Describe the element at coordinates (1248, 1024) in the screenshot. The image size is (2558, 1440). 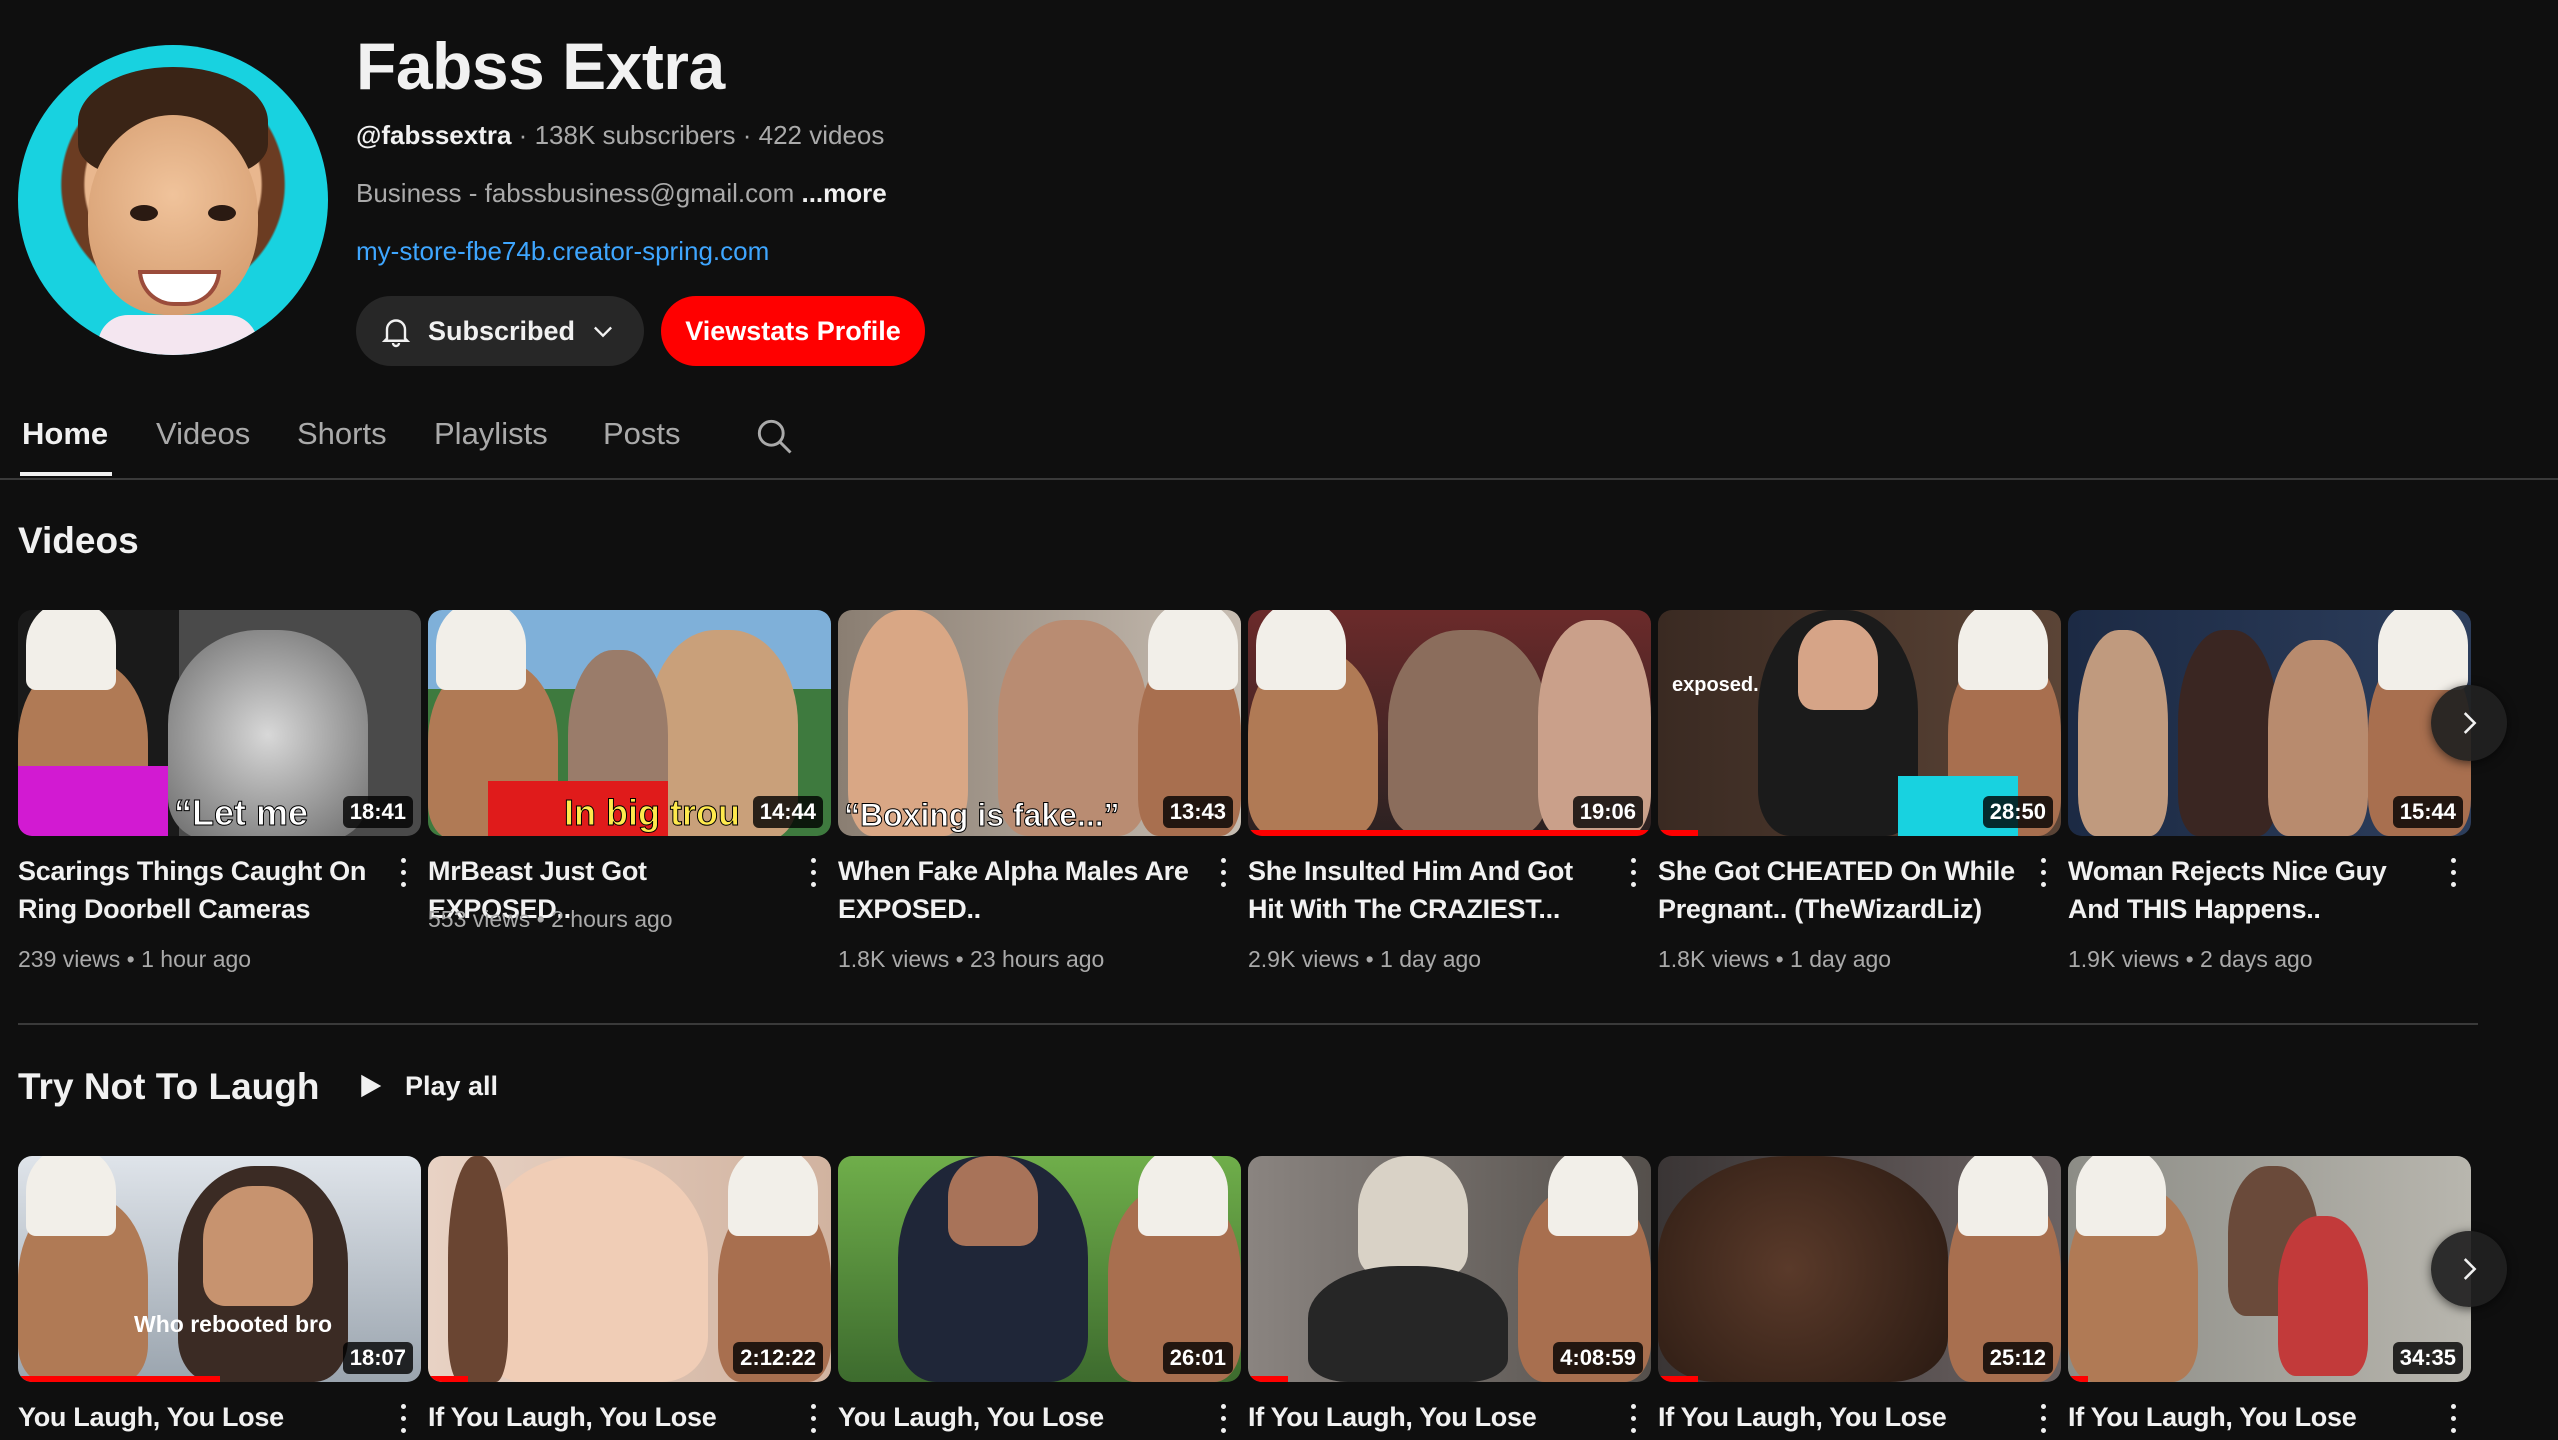
I see `section-divider` at that location.